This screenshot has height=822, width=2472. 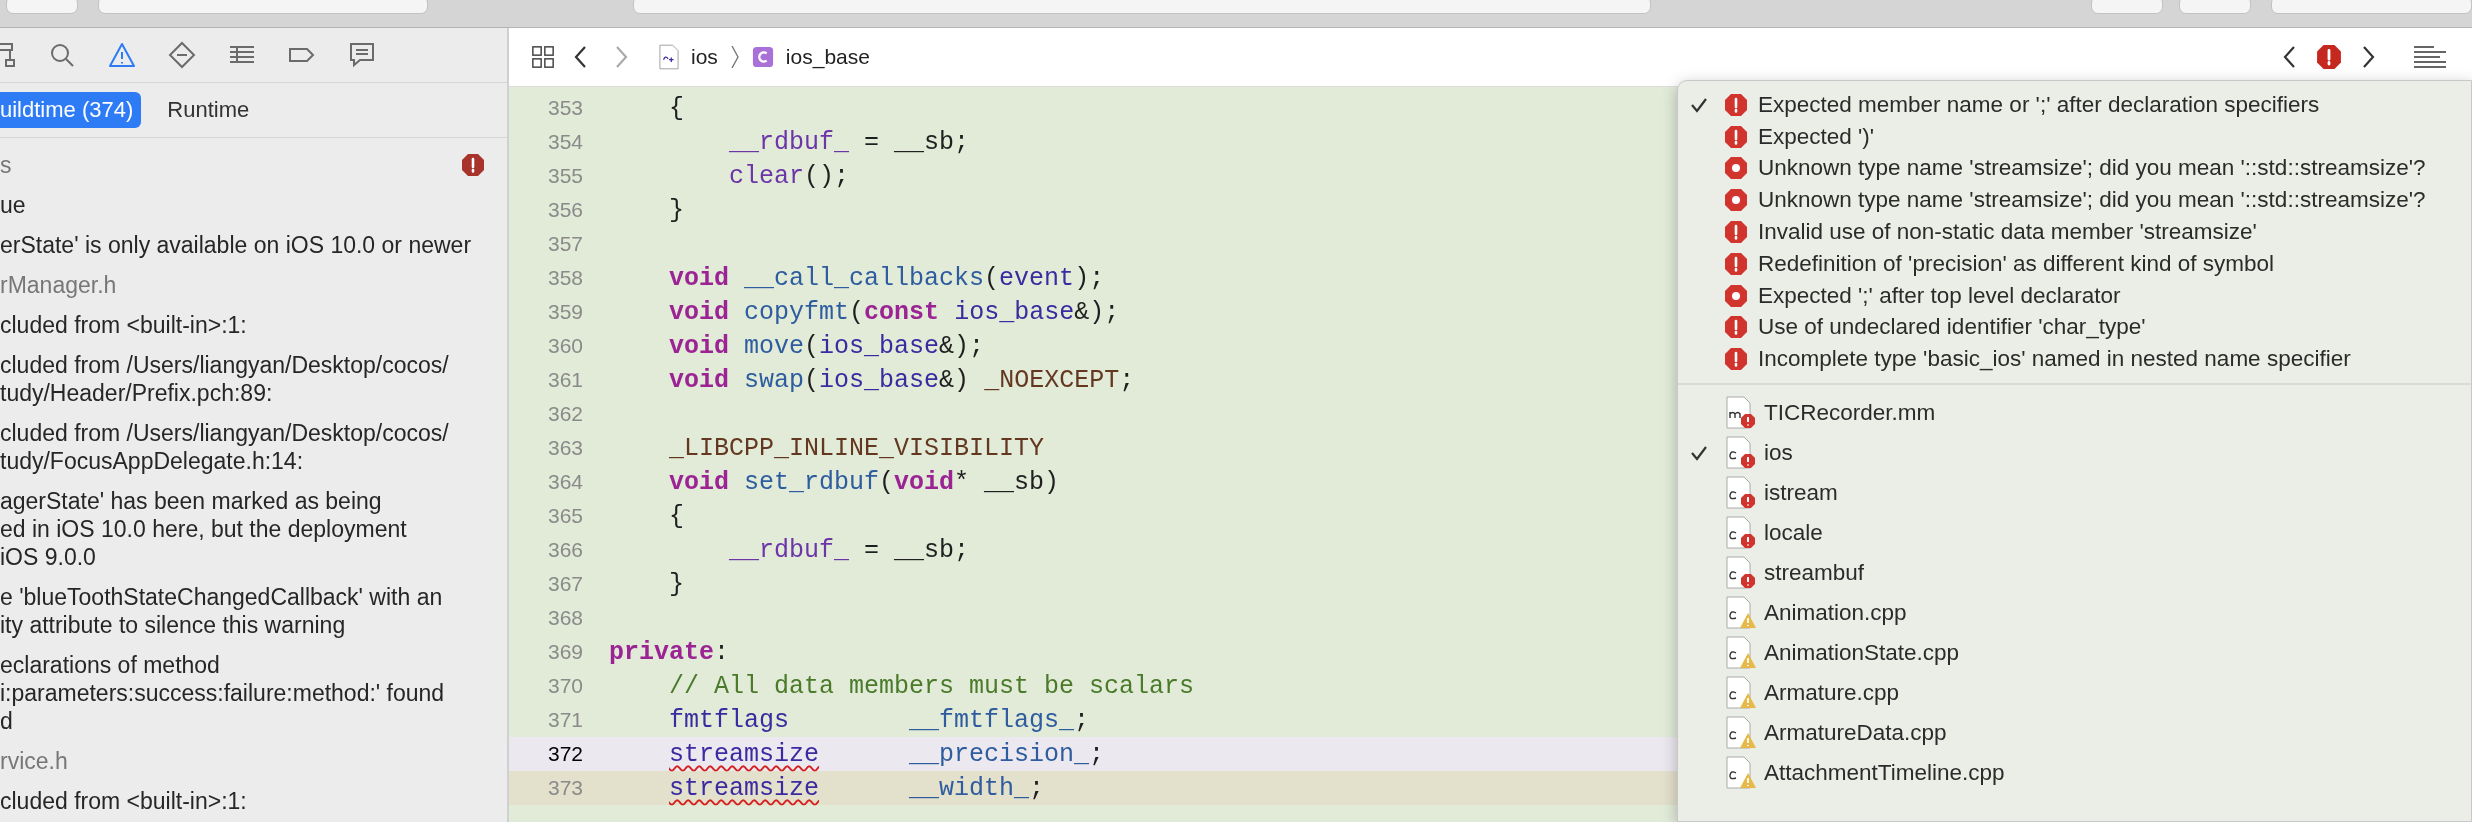 What do you see at coordinates (2074, 573) in the screenshot?
I see `menu-item: streambuf` at bounding box center [2074, 573].